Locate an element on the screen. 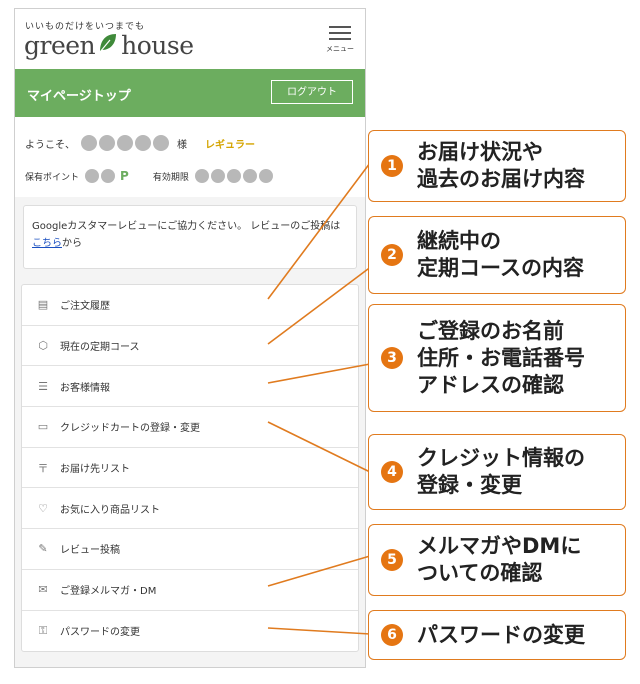 The image size is (640, 684). callout-text: ご登録のお名前 住所・お電話番号 アドレスの確認 is located at coordinates (501, 358).